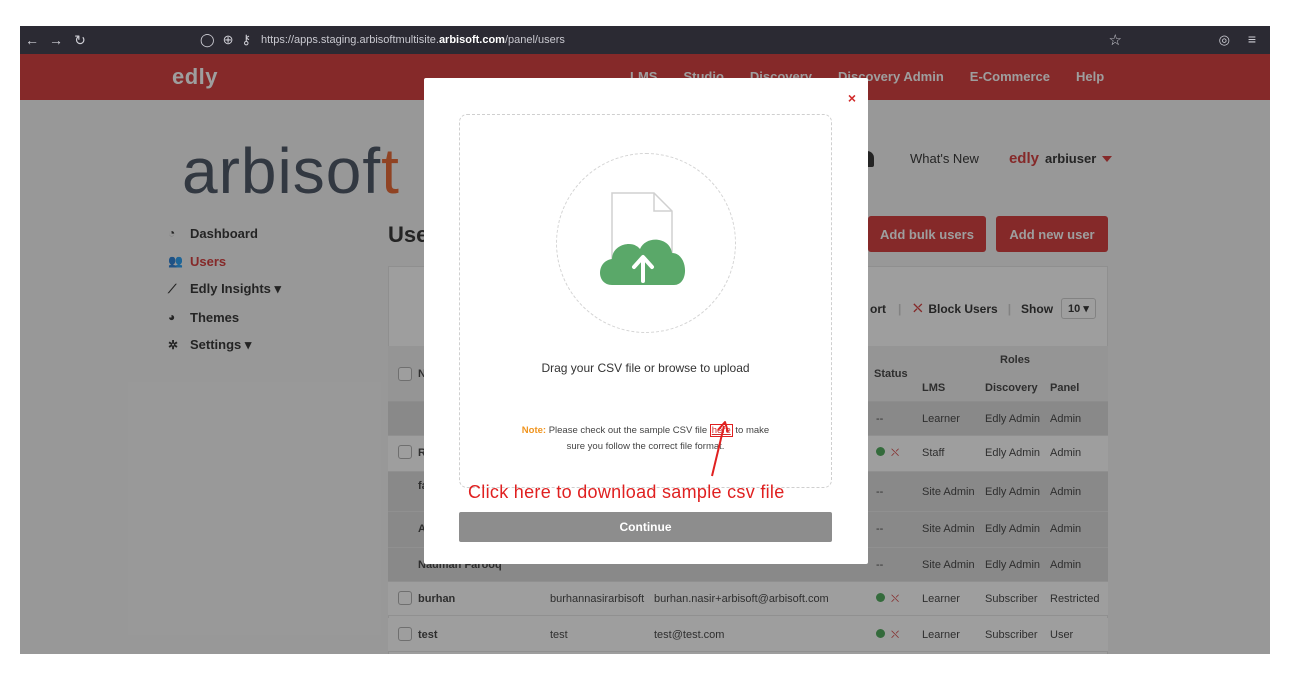 The height and width of the screenshot is (680, 1290). I want to click on shield-icon: ◯, so click(207, 39).